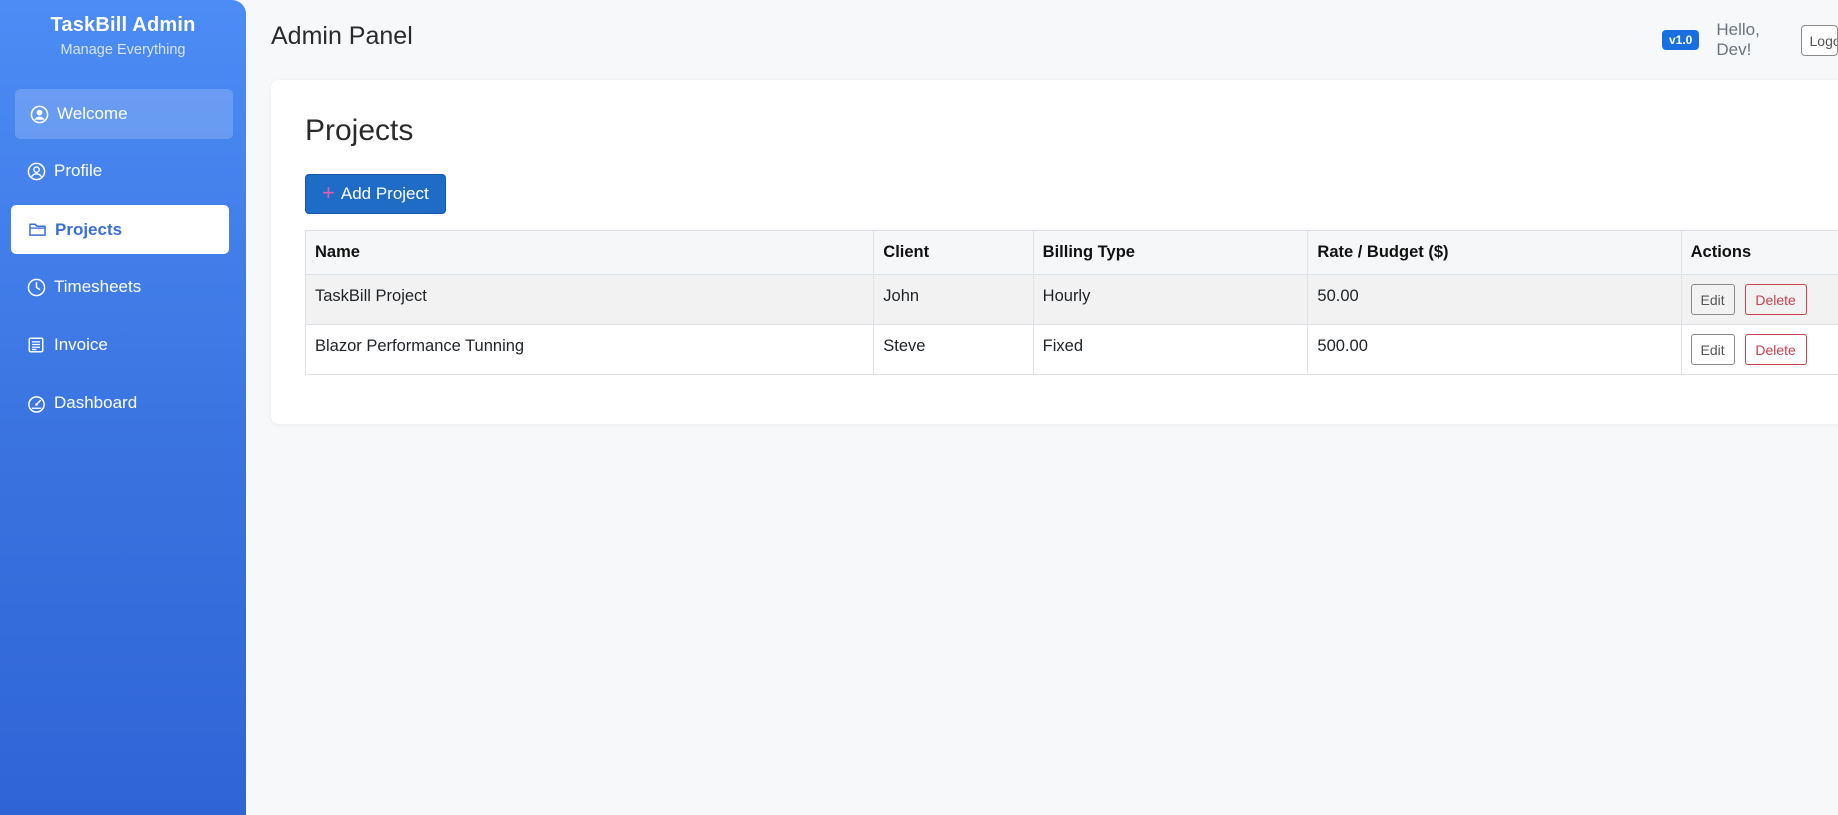 The image size is (1838, 815). What do you see at coordinates (1170, 299) in the screenshot?
I see `cell-billing-type: Hourly` at bounding box center [1170, 299].